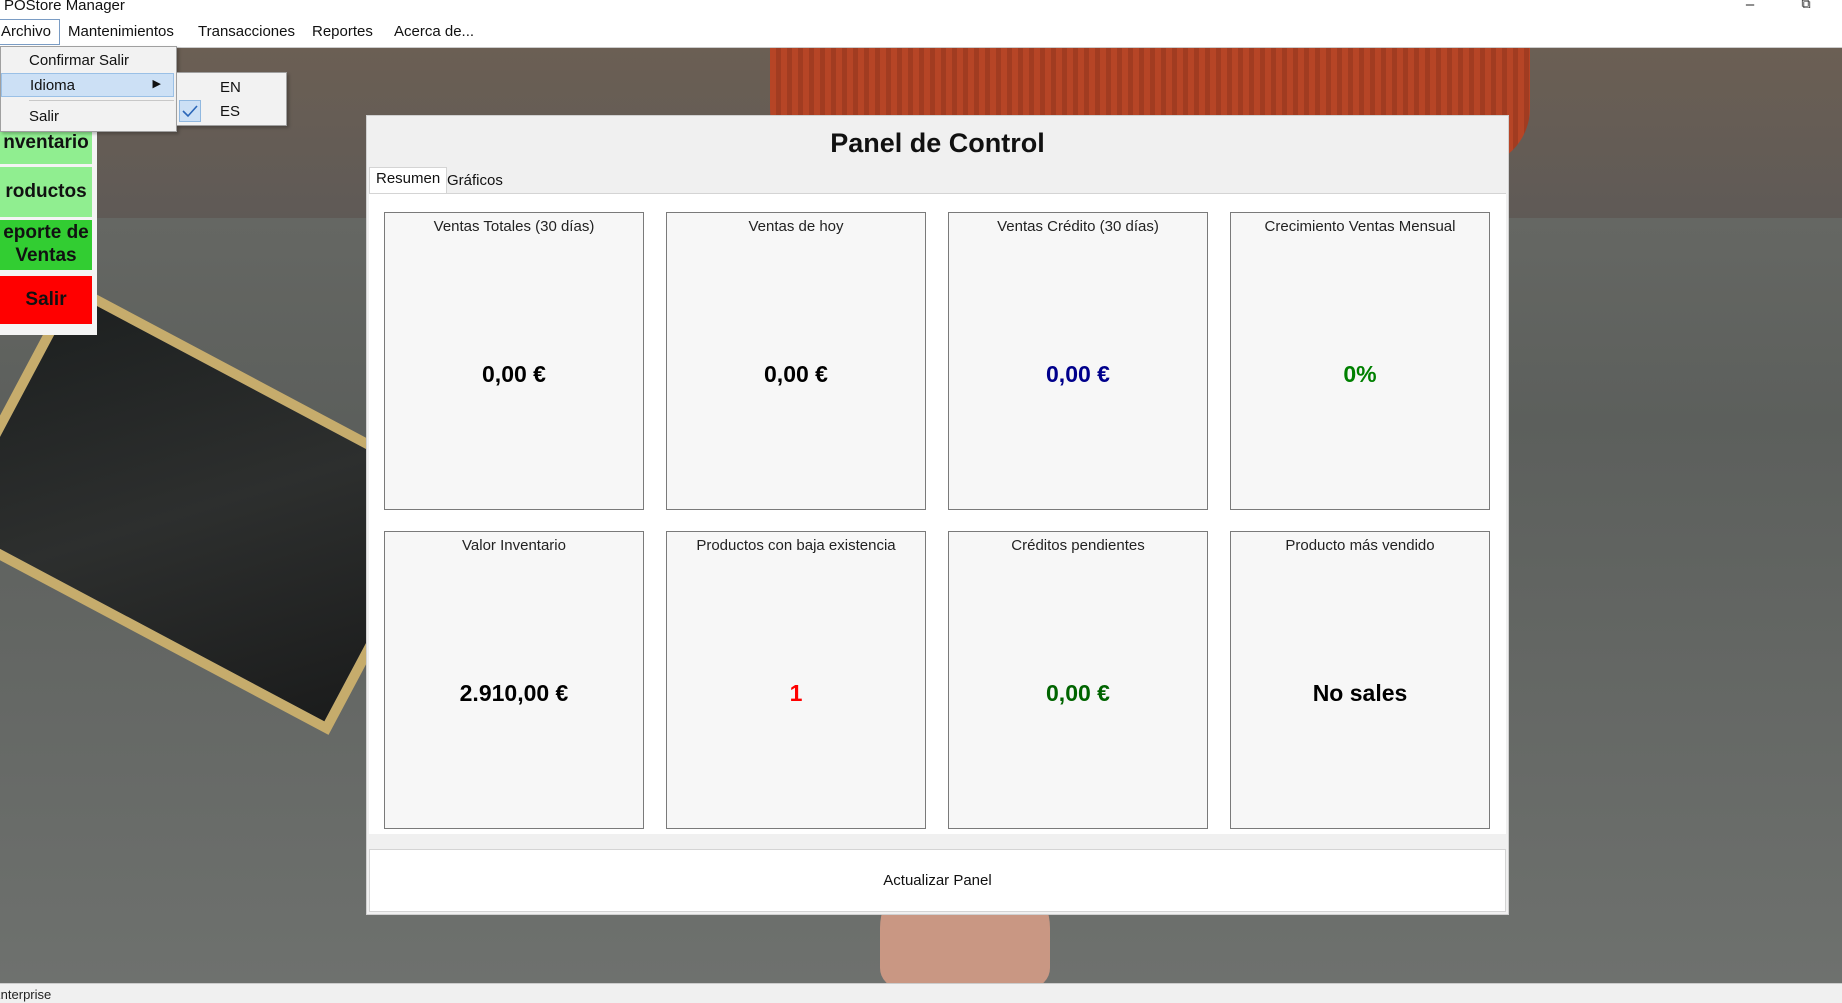  I want to click on language-label: EN, so click(230, 87).